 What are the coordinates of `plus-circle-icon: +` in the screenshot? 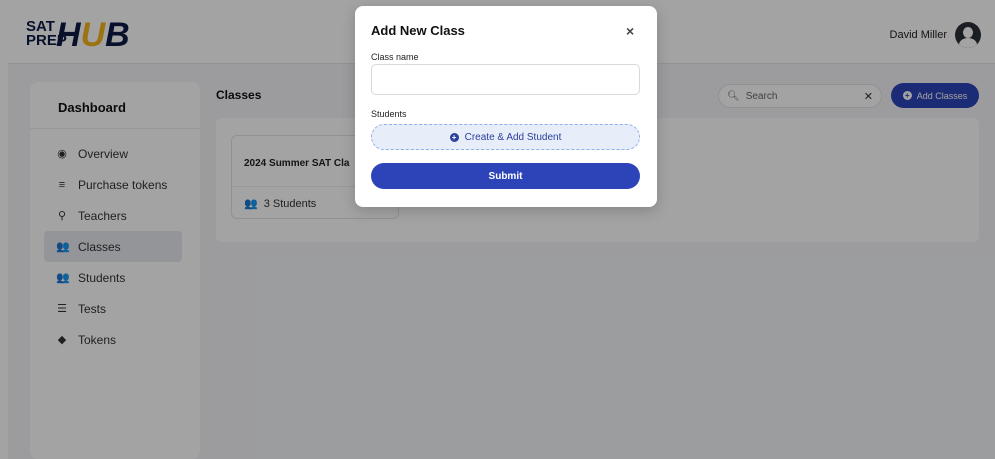 It's located at (454, 137).